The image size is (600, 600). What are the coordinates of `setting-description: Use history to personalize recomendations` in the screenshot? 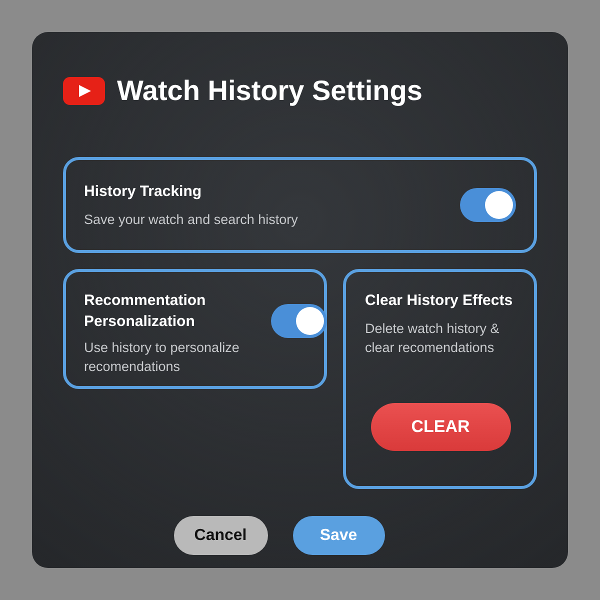 It's located at (162, 357).